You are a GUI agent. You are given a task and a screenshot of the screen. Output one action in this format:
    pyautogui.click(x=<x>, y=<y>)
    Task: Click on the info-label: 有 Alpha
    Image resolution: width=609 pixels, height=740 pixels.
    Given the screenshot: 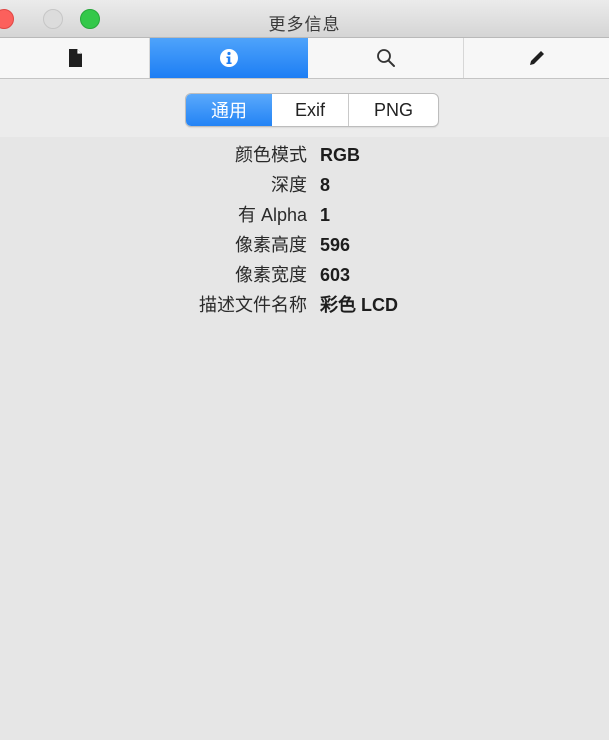 What is the action you would take?
    pyautogui.click(x=272, y=215)
    